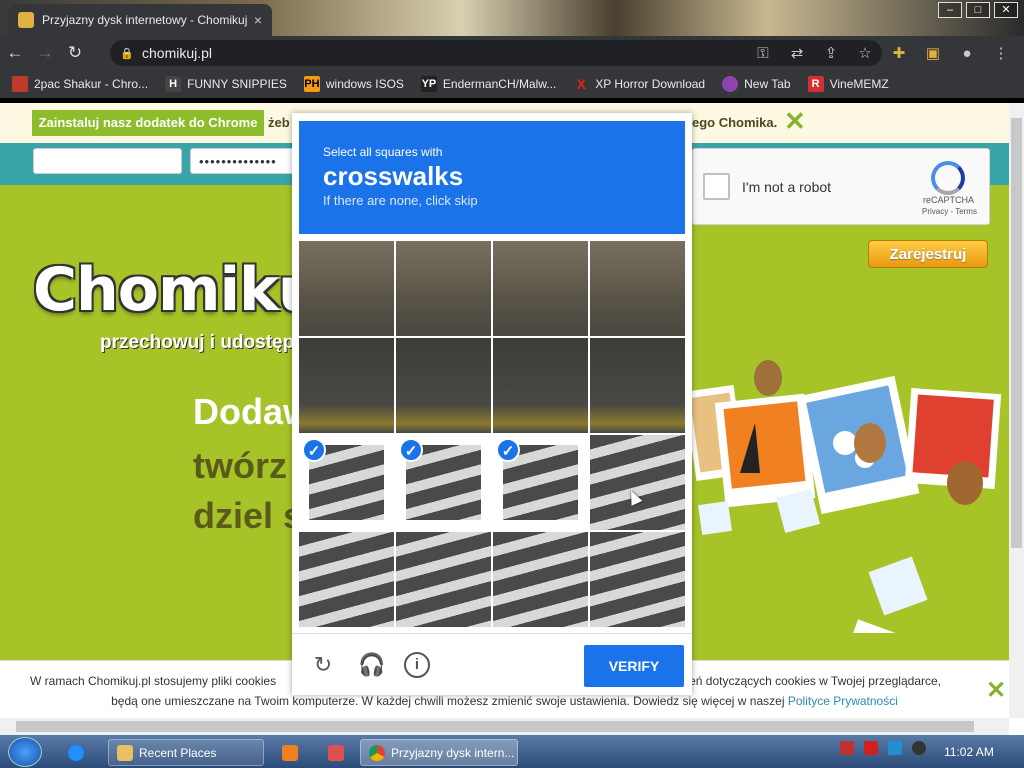 The width and height of the screenshot is (1024, 768). Describe the element at coordinates (1001, 53) in the screenshot. I see `menu-icon: ⋮` at that location.